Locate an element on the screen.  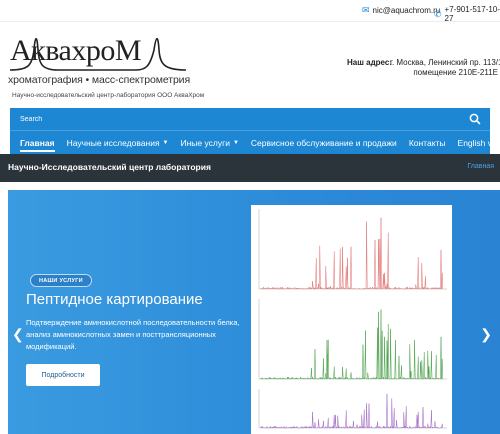
nav-label: Иные услуги is located at coordinates (205, 142).